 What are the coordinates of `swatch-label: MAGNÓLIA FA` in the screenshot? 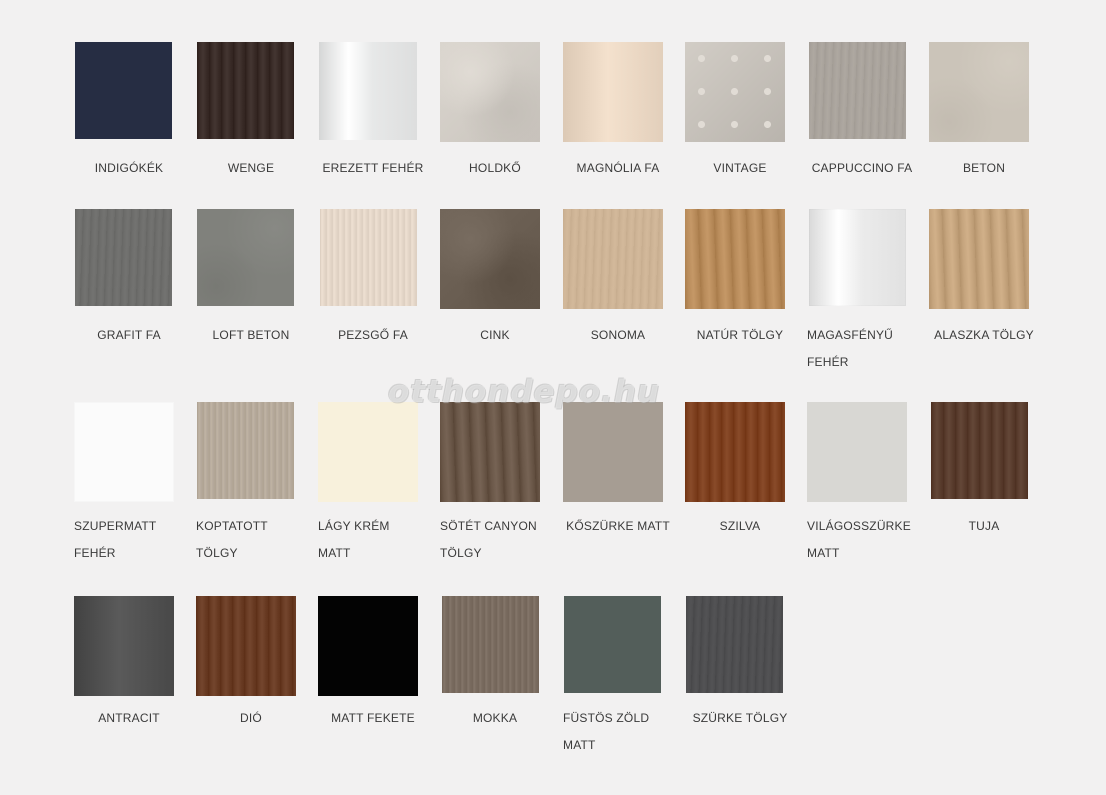 It's located at (618, 168).